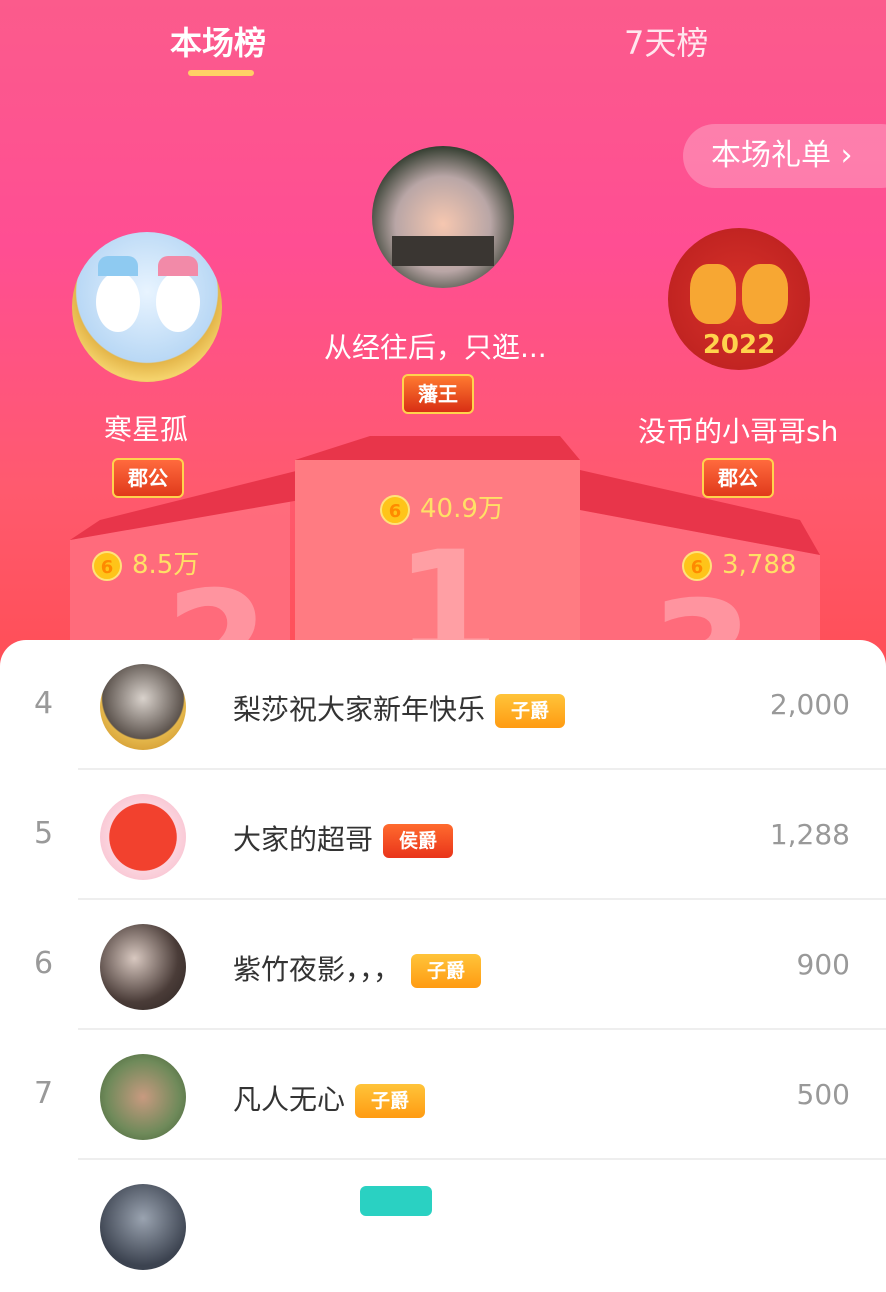 Image resolution: width=886 pixels, height=1292 pixels. What do you see at coordinates (357, 968) in the screenshot?
I see `user-name: 紫竹夜影，，， 子爵` at bounding box center [357, 968].